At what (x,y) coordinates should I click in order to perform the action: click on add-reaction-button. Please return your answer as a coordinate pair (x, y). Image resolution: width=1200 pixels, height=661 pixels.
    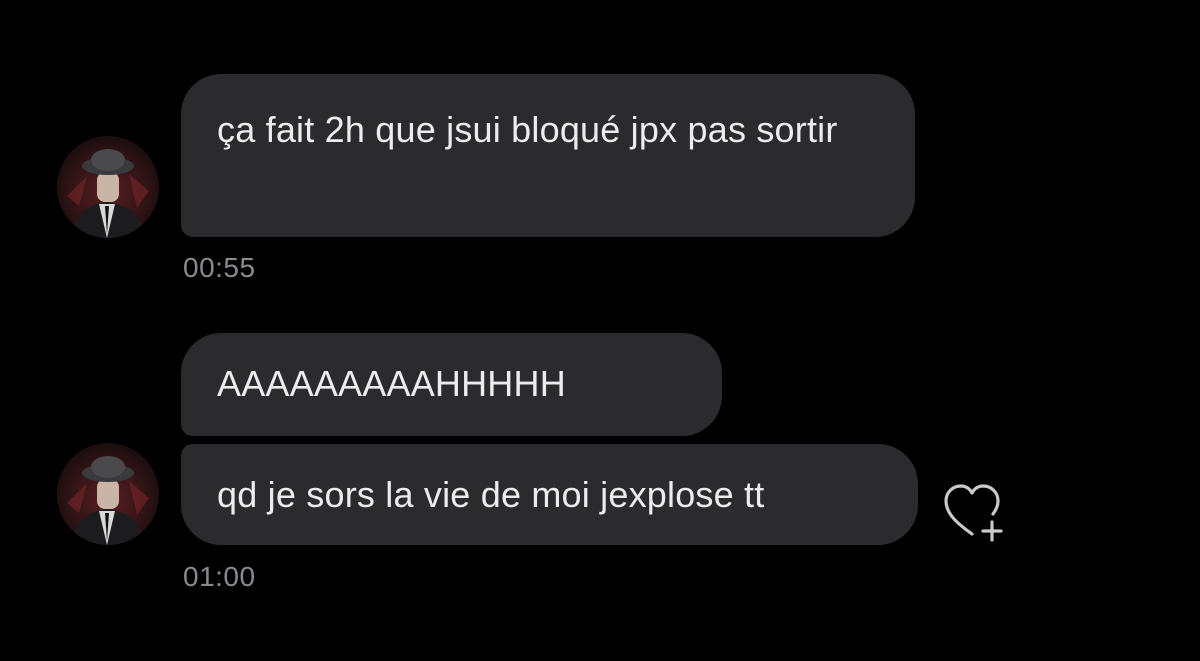
    Looking at the image, I should click on (973, 513).